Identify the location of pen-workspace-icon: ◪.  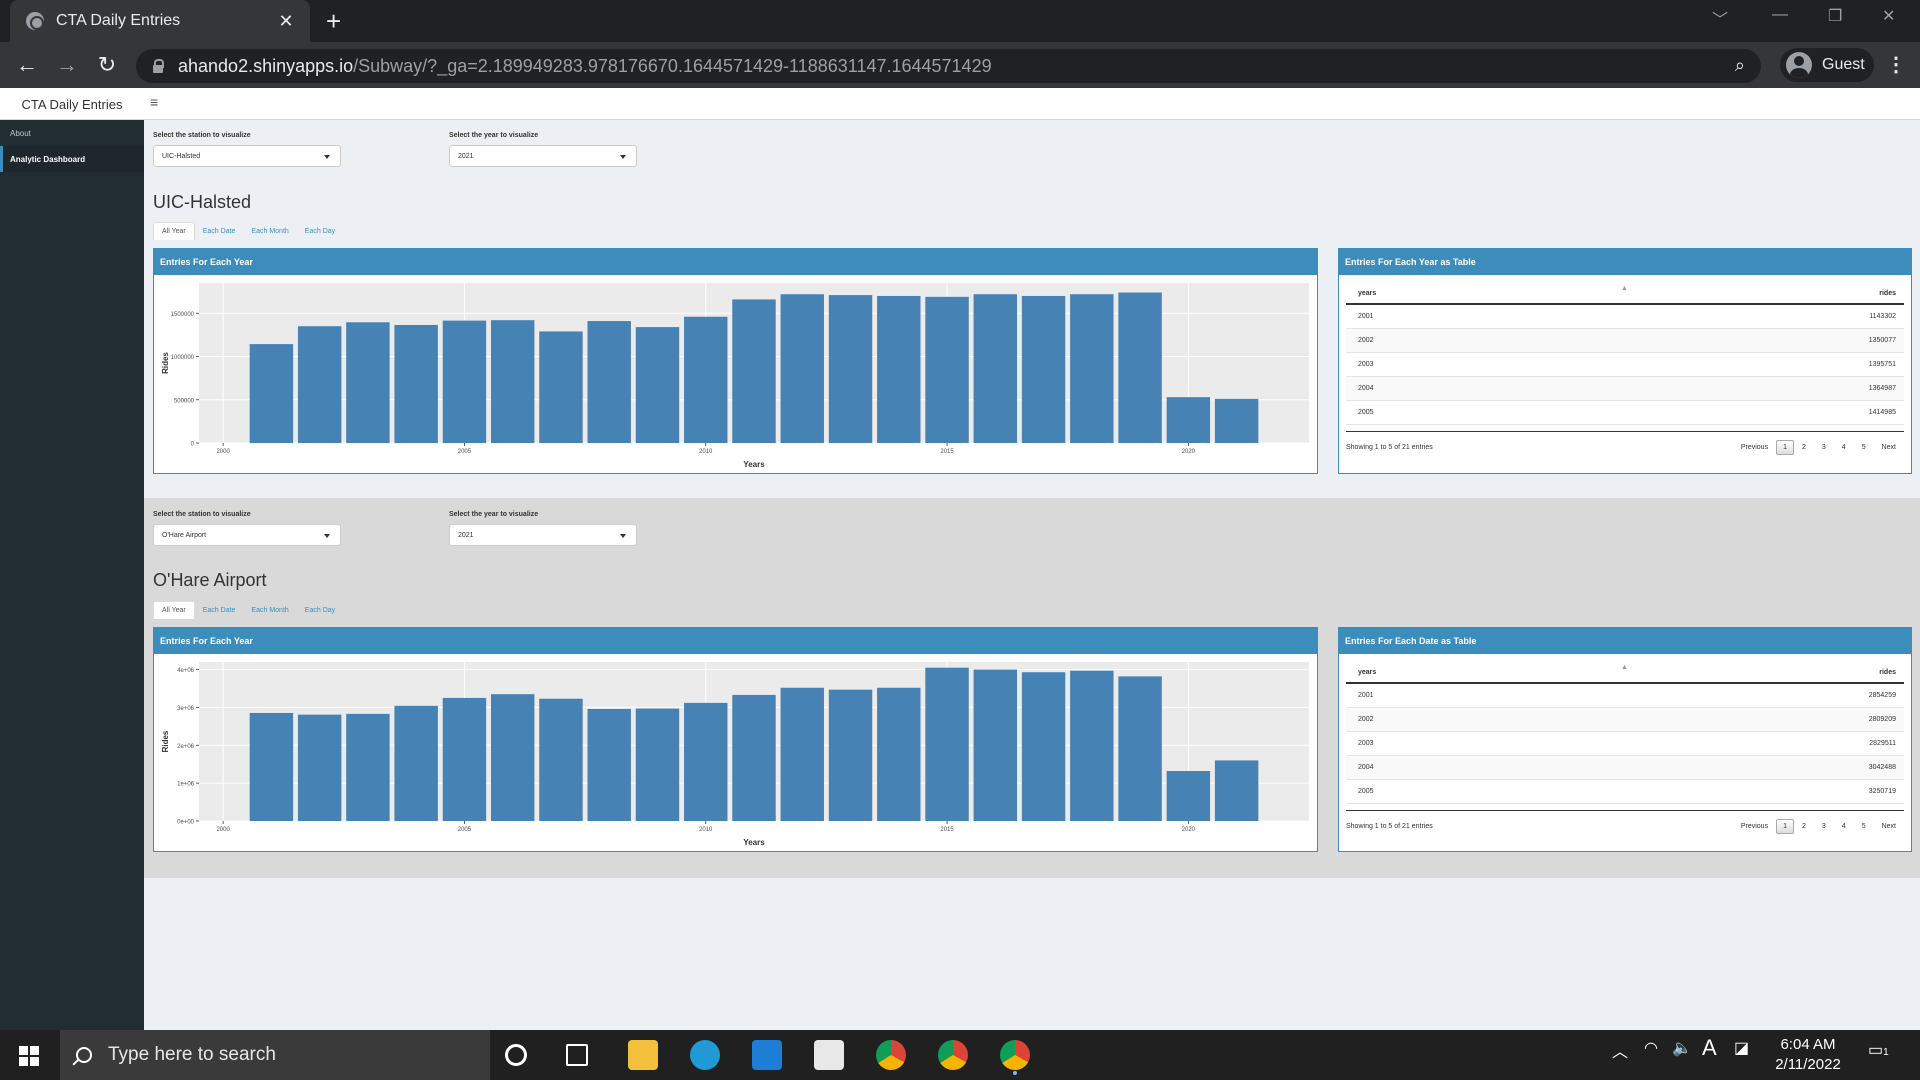
(1741, 1048).